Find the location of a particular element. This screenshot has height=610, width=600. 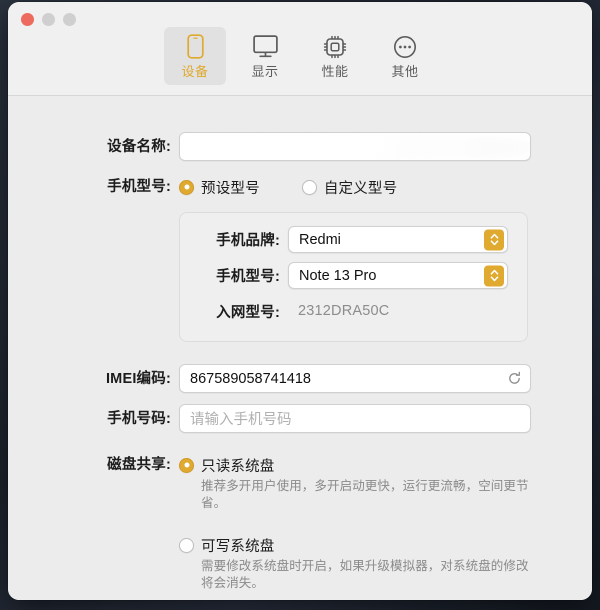

disk-share-label: 磁盘共享: is located at coordinates (139, 465).